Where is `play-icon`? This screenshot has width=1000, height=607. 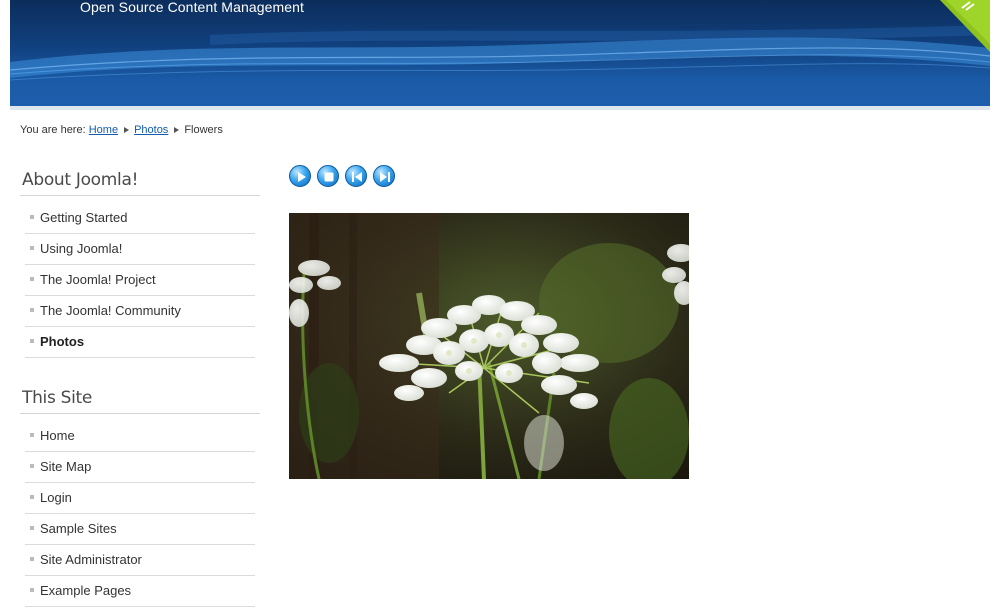
play-icon is located at coordinates (302, 177).